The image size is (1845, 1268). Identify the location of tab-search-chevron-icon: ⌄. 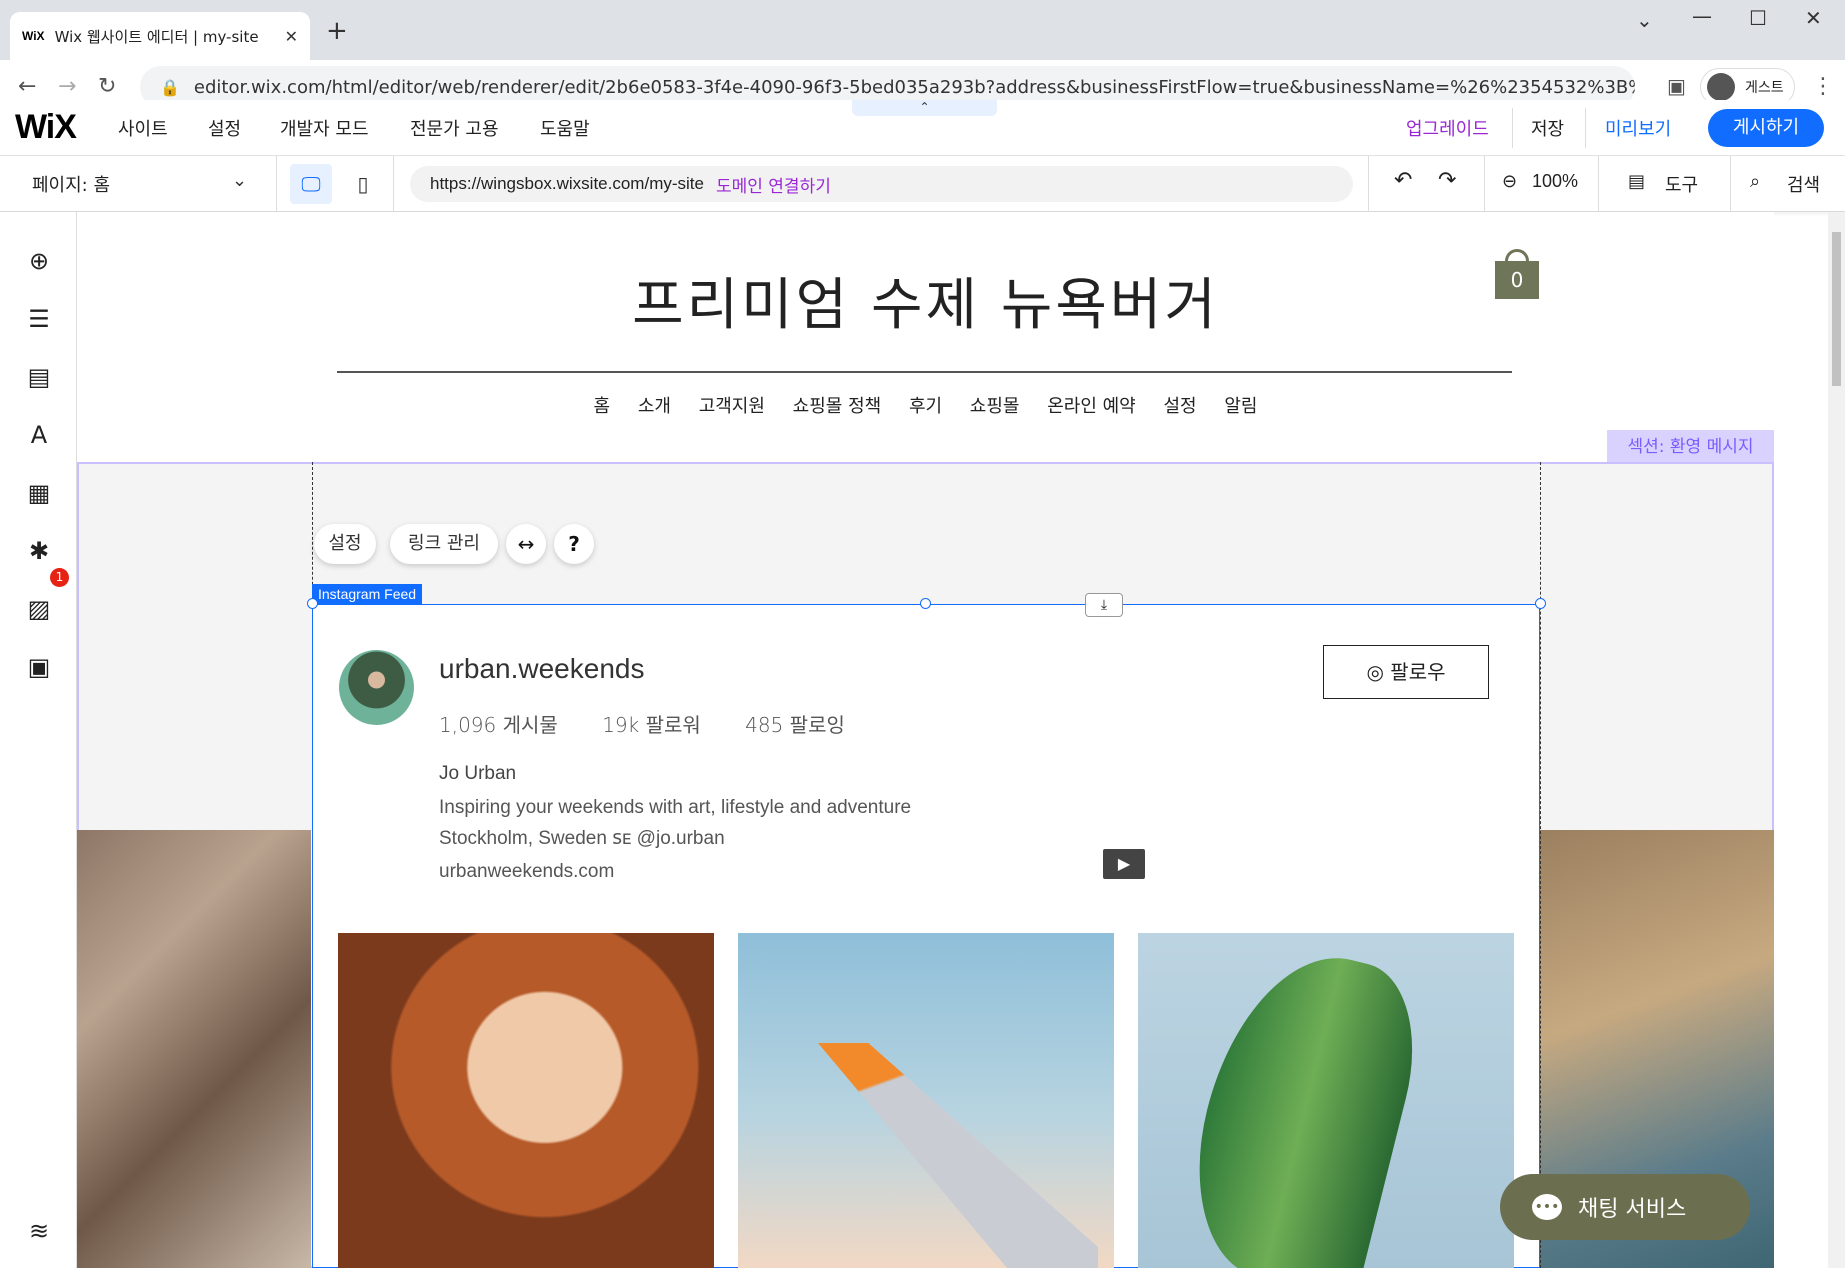
(1644, 20).